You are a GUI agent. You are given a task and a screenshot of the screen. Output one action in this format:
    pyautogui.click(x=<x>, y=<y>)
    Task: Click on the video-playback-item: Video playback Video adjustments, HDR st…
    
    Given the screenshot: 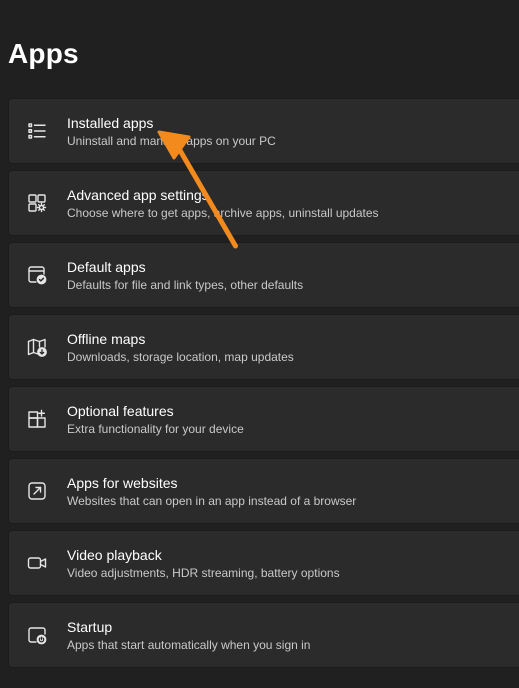 What is the action you would take?
    pyautogui.click(x=263, y=563)
    